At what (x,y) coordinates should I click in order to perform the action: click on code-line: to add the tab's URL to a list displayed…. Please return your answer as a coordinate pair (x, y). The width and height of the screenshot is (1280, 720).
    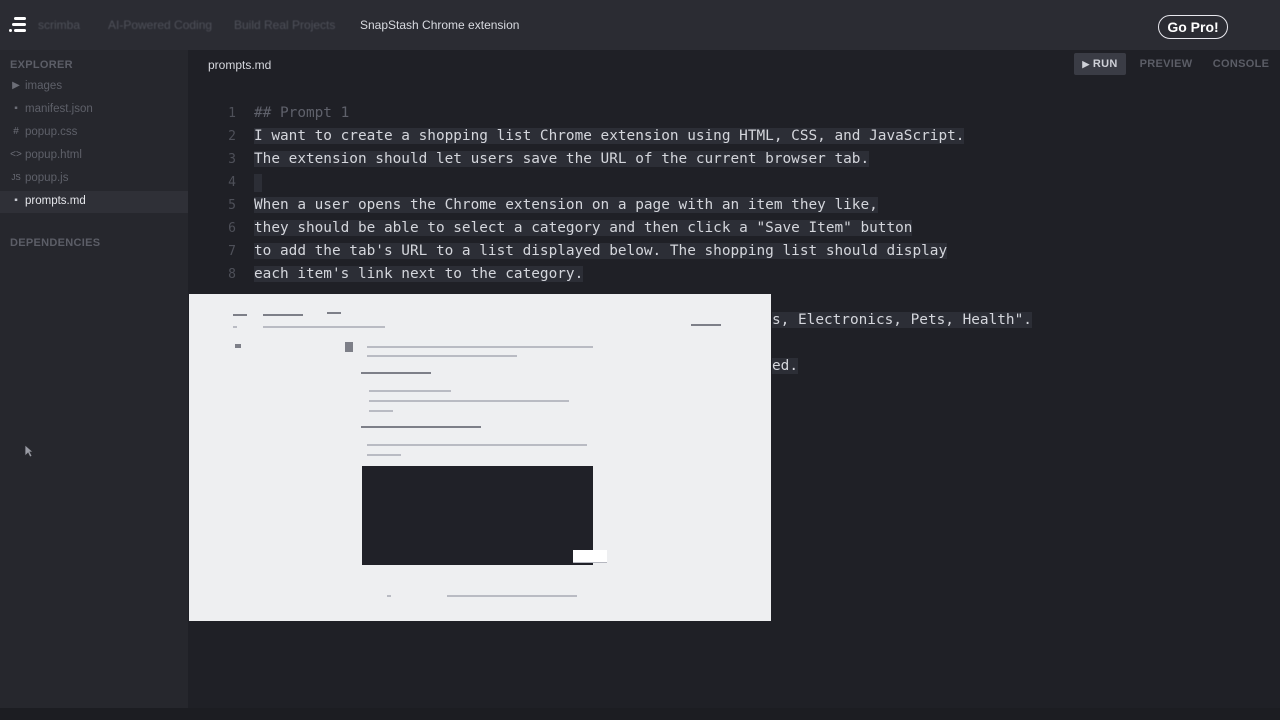
    Looking at the image, I should click on (601, 251).